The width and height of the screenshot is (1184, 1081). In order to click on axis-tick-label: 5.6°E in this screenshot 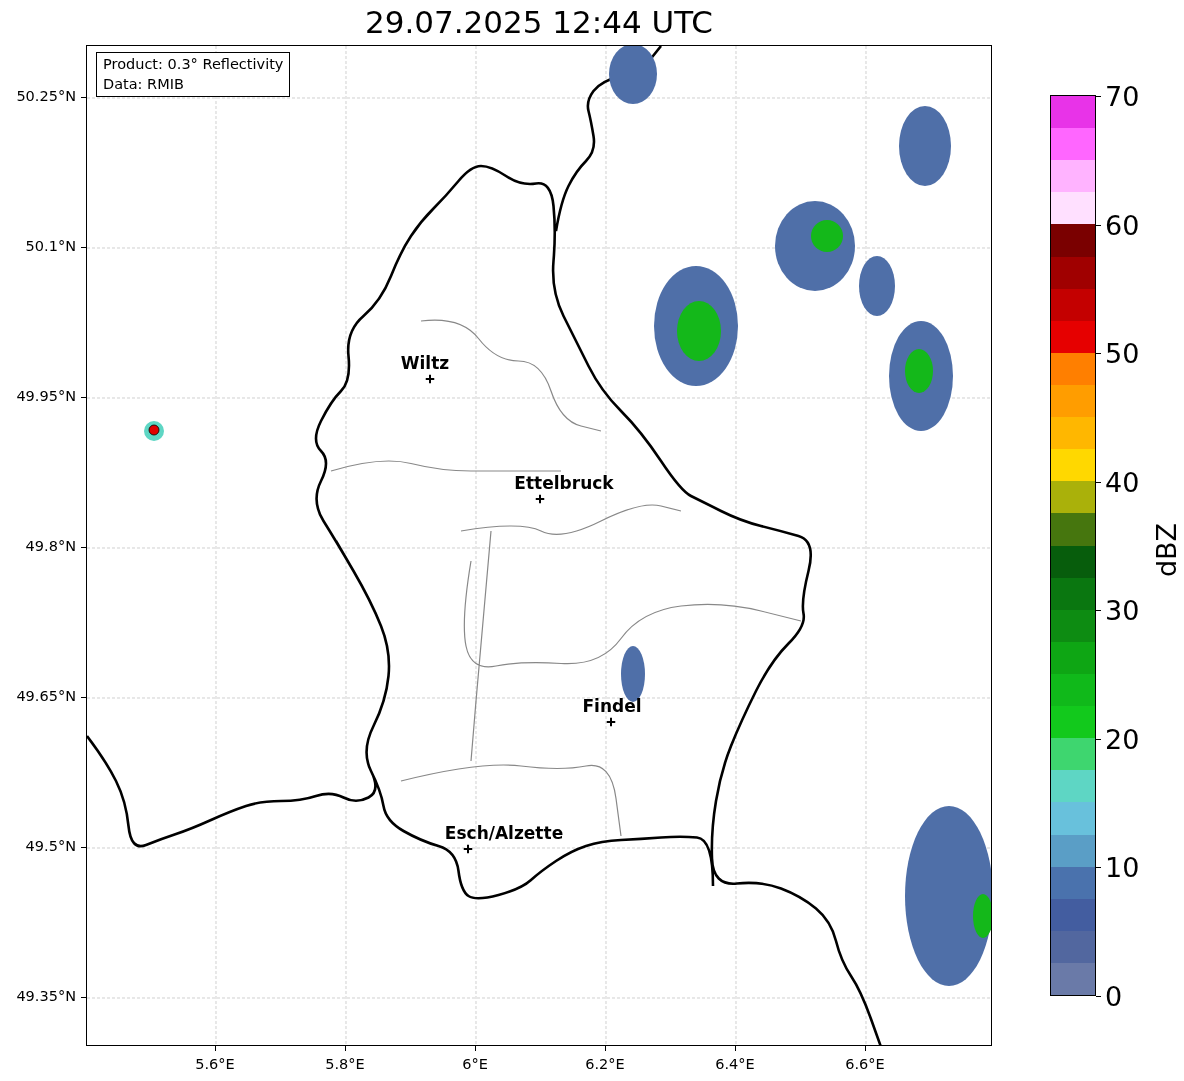, I will do `click(215, 1064)`.